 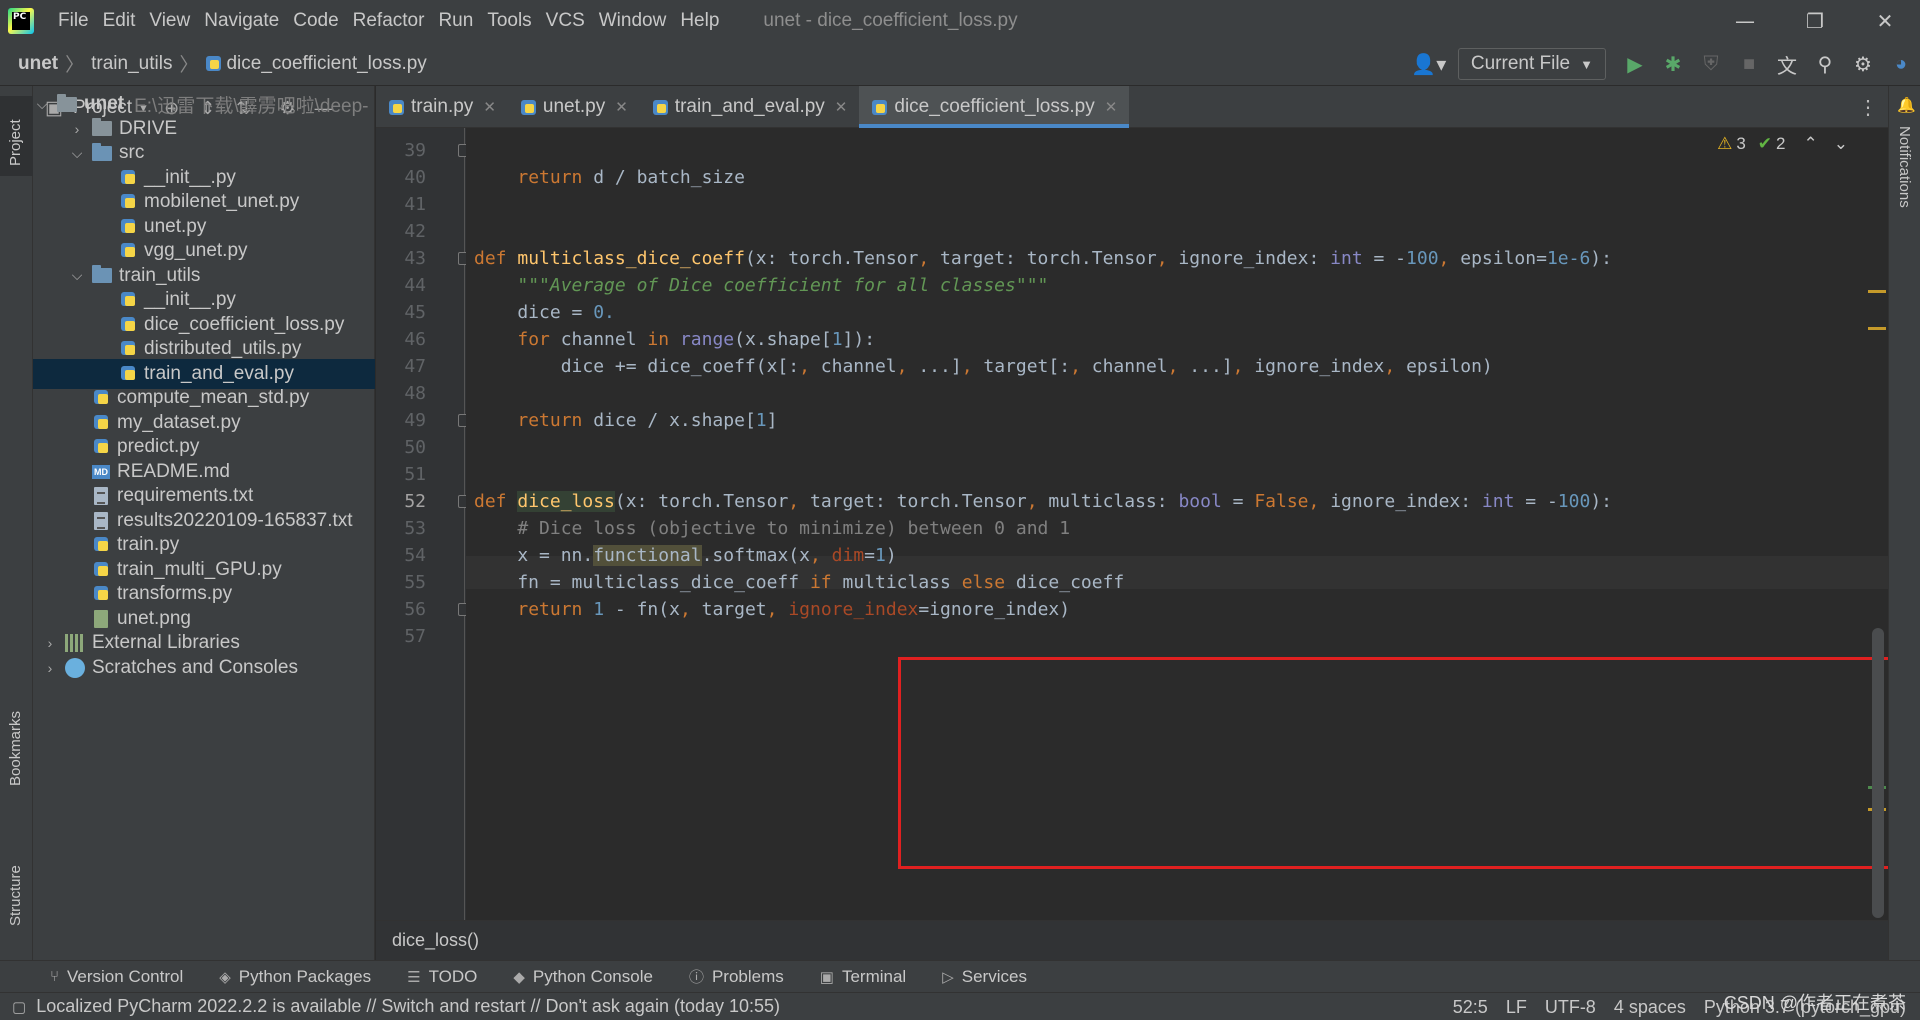 What do you see at coordinates (154, 618) in the screenshot?
I see `tree-item-label: unet.png` at bounding box center [154, 618].